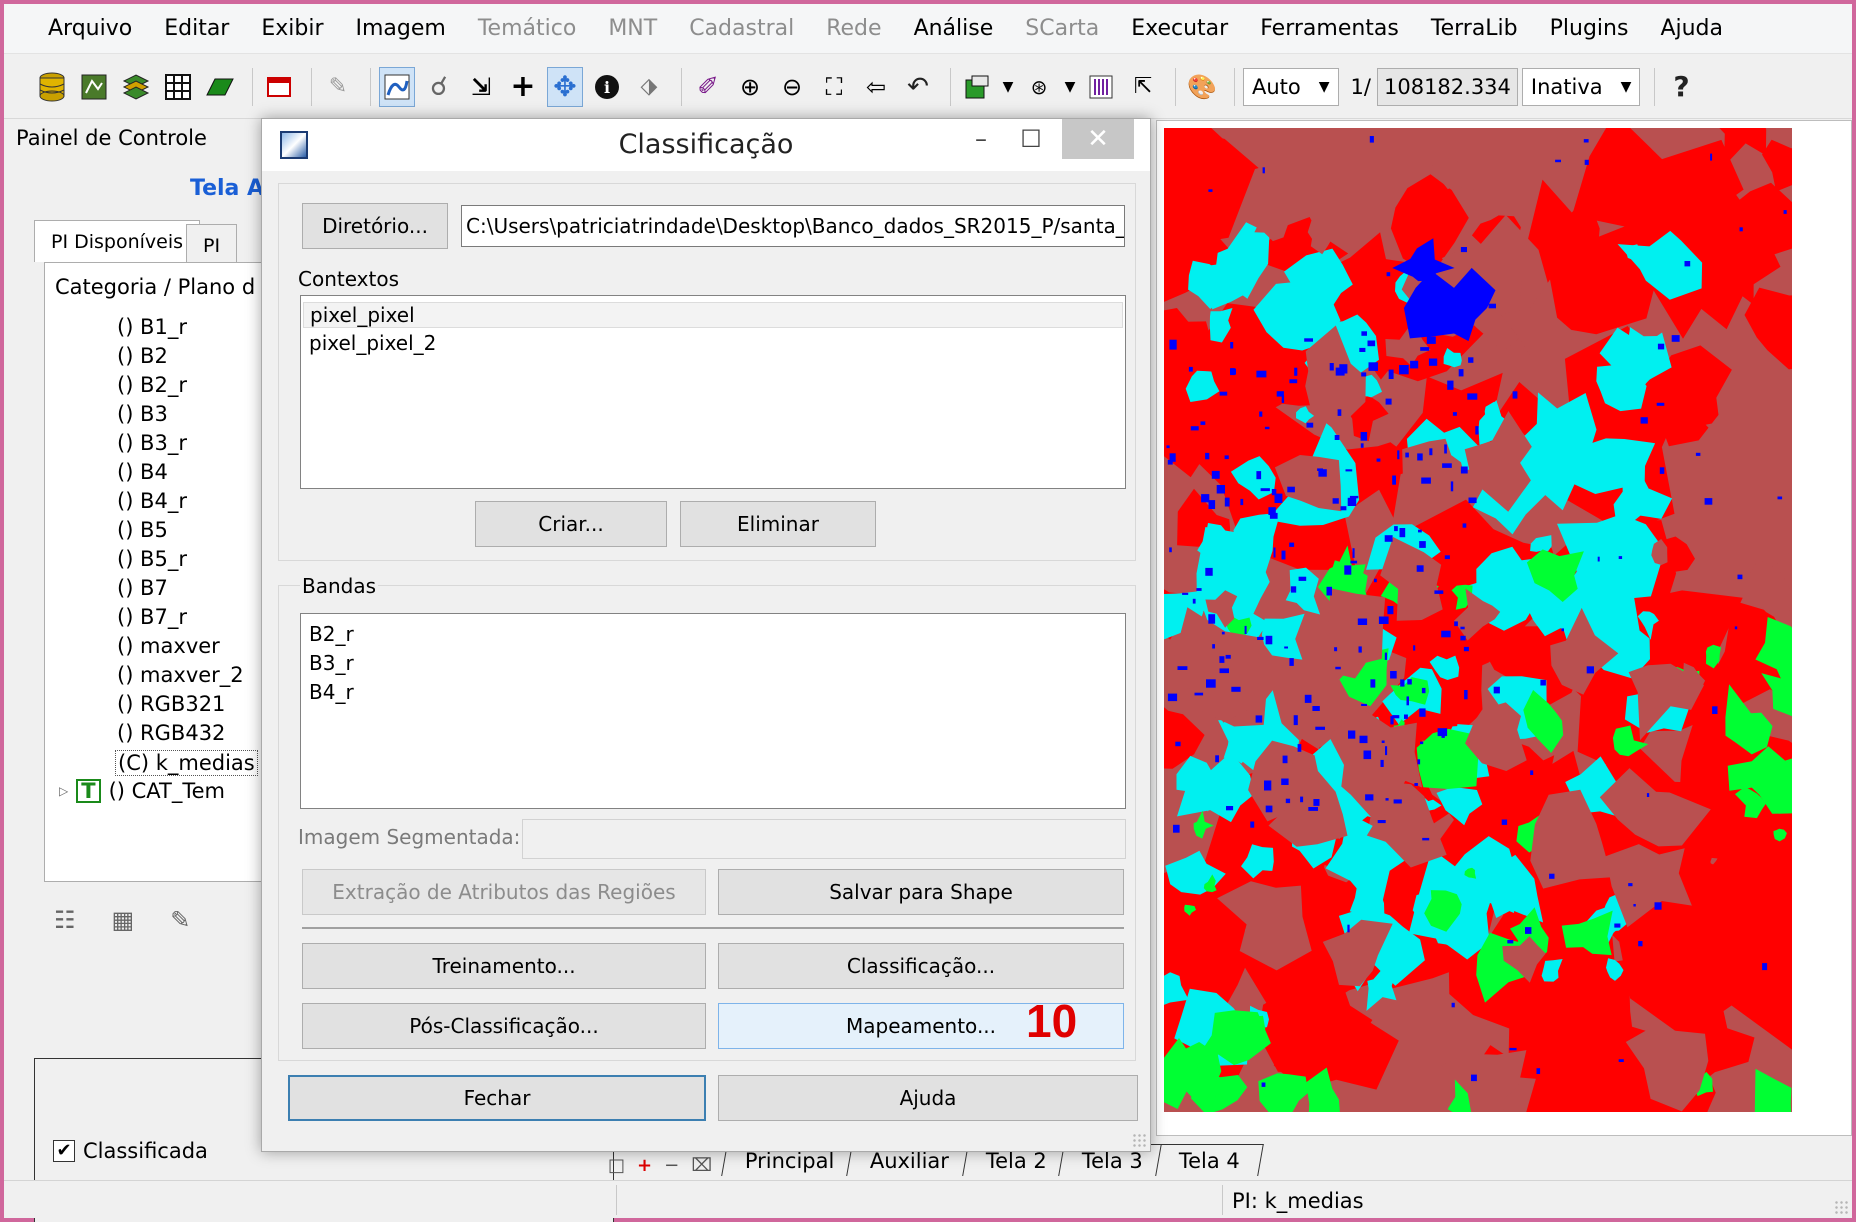  Describe the element at coordinates (142, 472) in the screenshot. I see `tree-item: () B4` at that location.